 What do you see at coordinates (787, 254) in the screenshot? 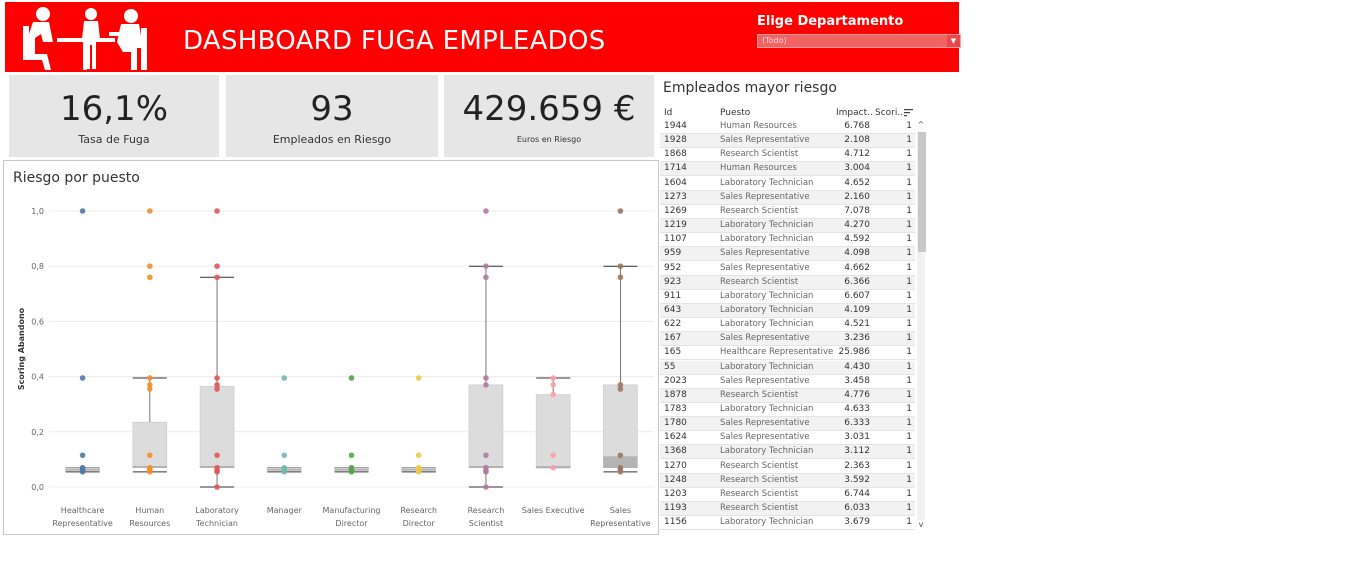
I see `table-row: 959 Sales Representative 4.098 1` at bounding box center [787, 254].